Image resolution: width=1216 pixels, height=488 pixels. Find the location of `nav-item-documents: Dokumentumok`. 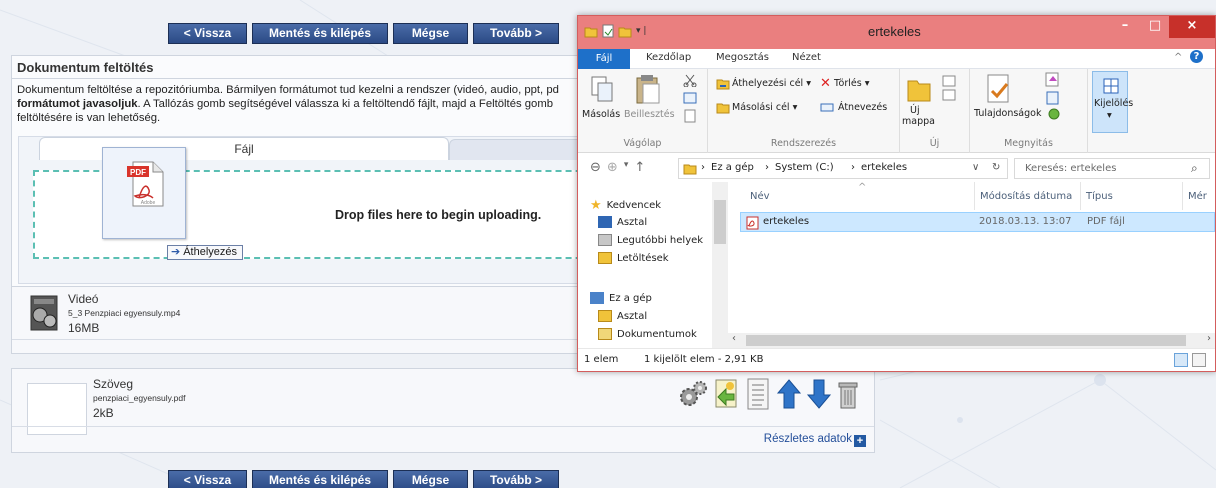

nav-item-documents: Dokumentumok is located at coordinates (647, 334).